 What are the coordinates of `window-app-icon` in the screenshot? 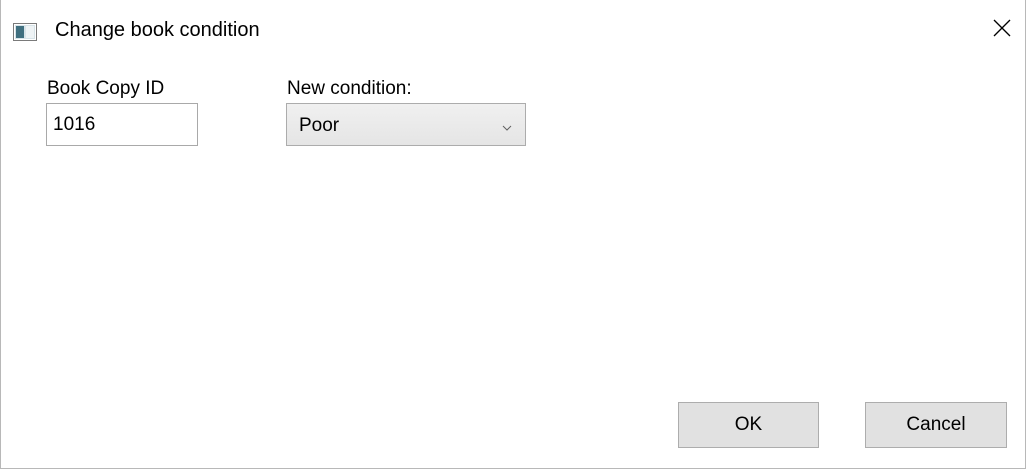 It's located at (25, 32).